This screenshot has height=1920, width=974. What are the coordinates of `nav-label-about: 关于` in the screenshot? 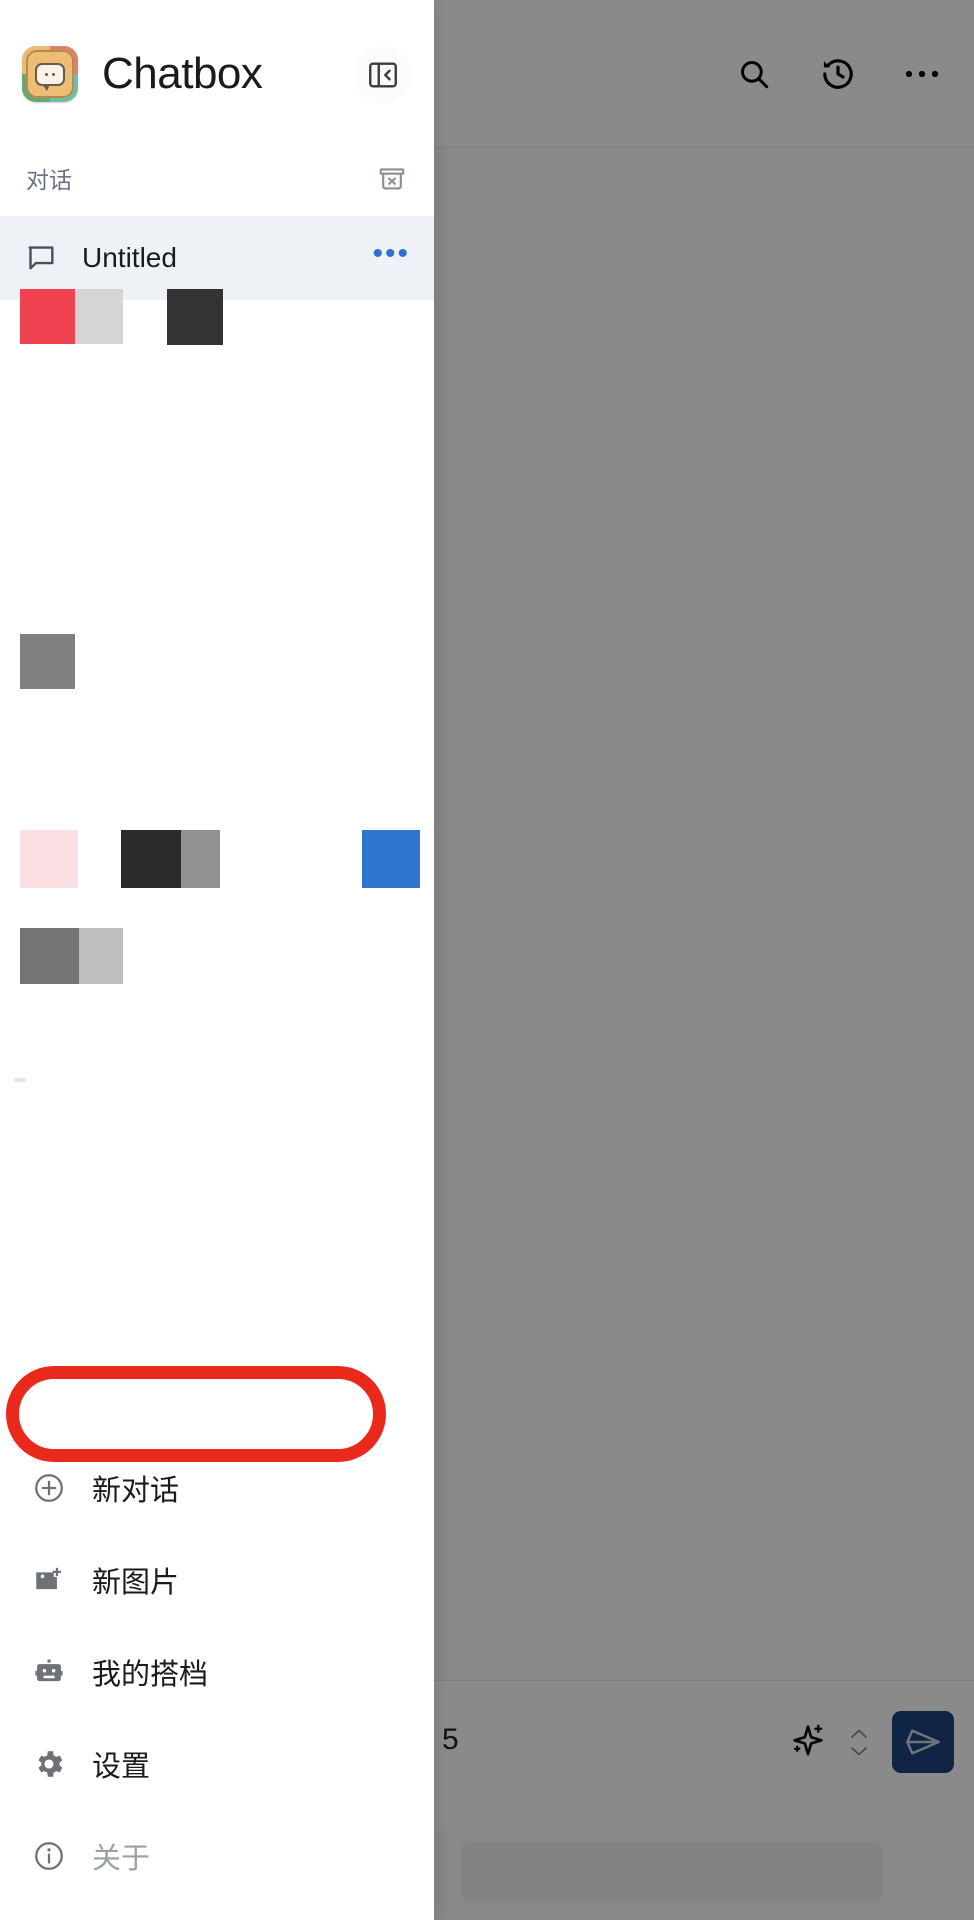 It's located at (121, 1859).